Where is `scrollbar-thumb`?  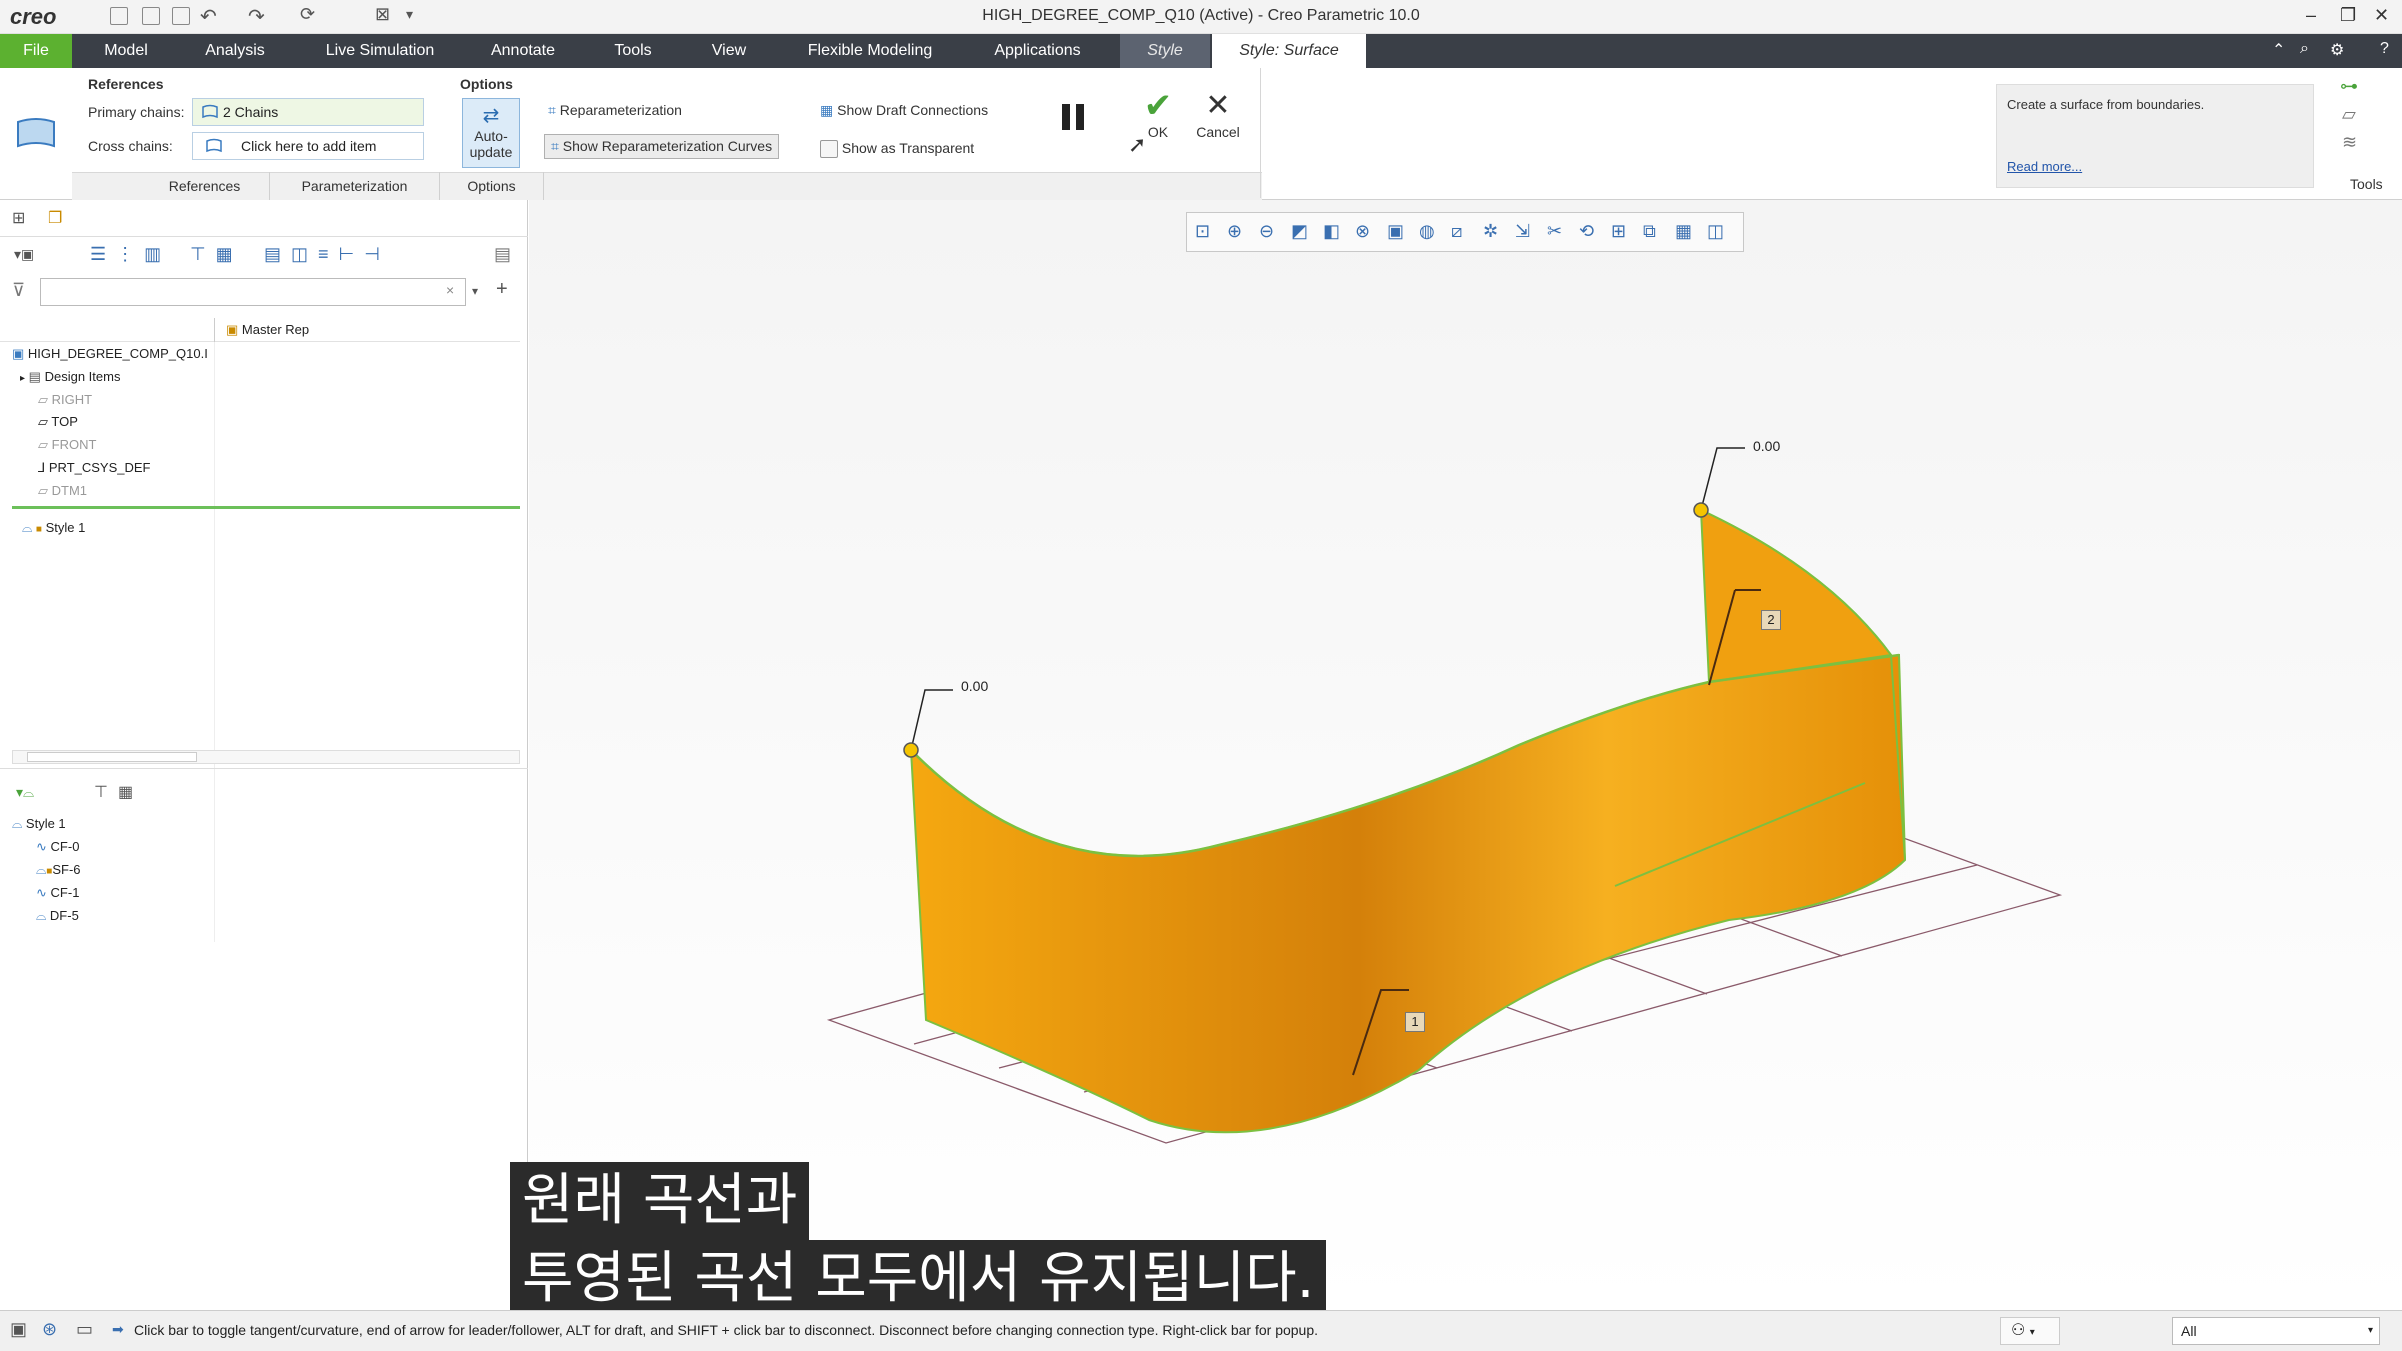
scrollbar-thumb is located at coordinates (112, 757).